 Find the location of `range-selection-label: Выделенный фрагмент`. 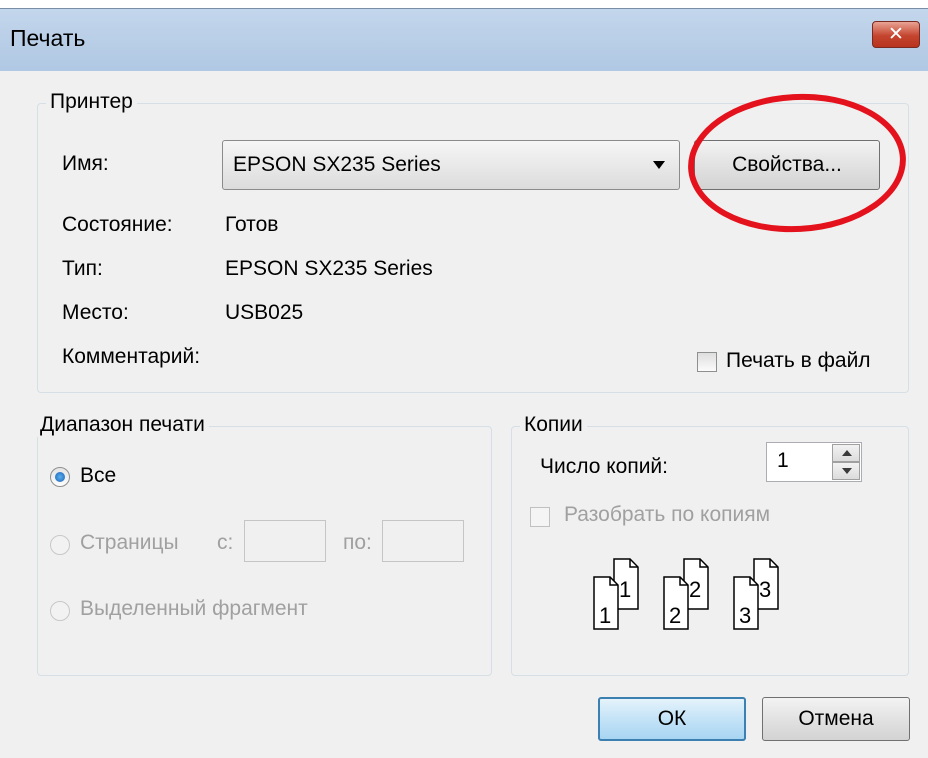

range-selection-label: Выделенный фрагмент is located at coordinates (194, 609).